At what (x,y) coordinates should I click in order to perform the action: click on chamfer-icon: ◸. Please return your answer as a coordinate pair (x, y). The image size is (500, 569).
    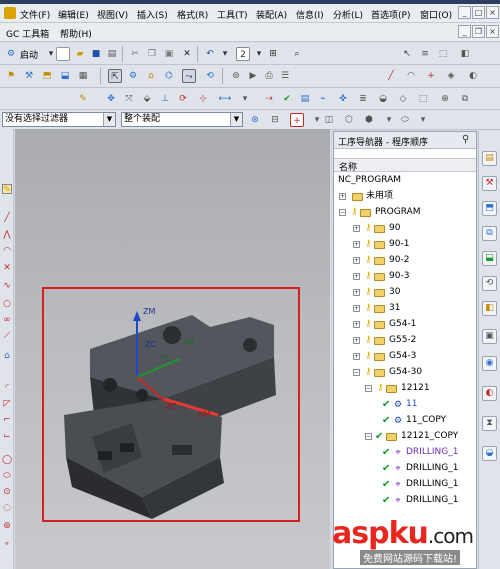
    Looking at the image, I should click on (7, 404).